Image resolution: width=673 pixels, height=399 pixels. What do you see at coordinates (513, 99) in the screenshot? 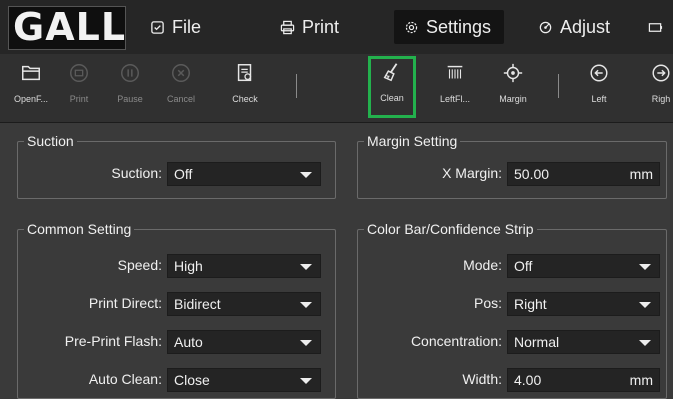
I see `margin-label: Margin` at bounding box center [513, 99].